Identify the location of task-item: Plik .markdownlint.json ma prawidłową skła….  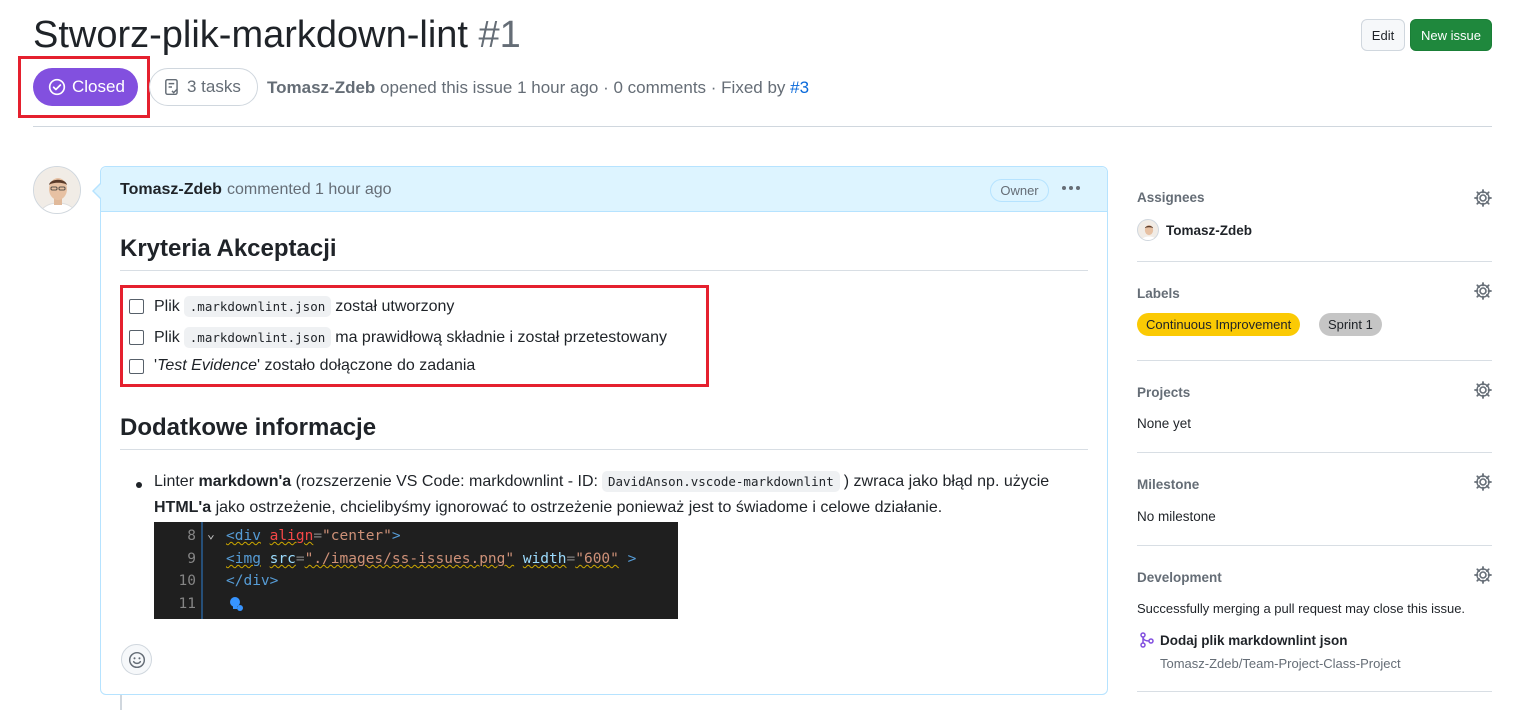
(398, 337).